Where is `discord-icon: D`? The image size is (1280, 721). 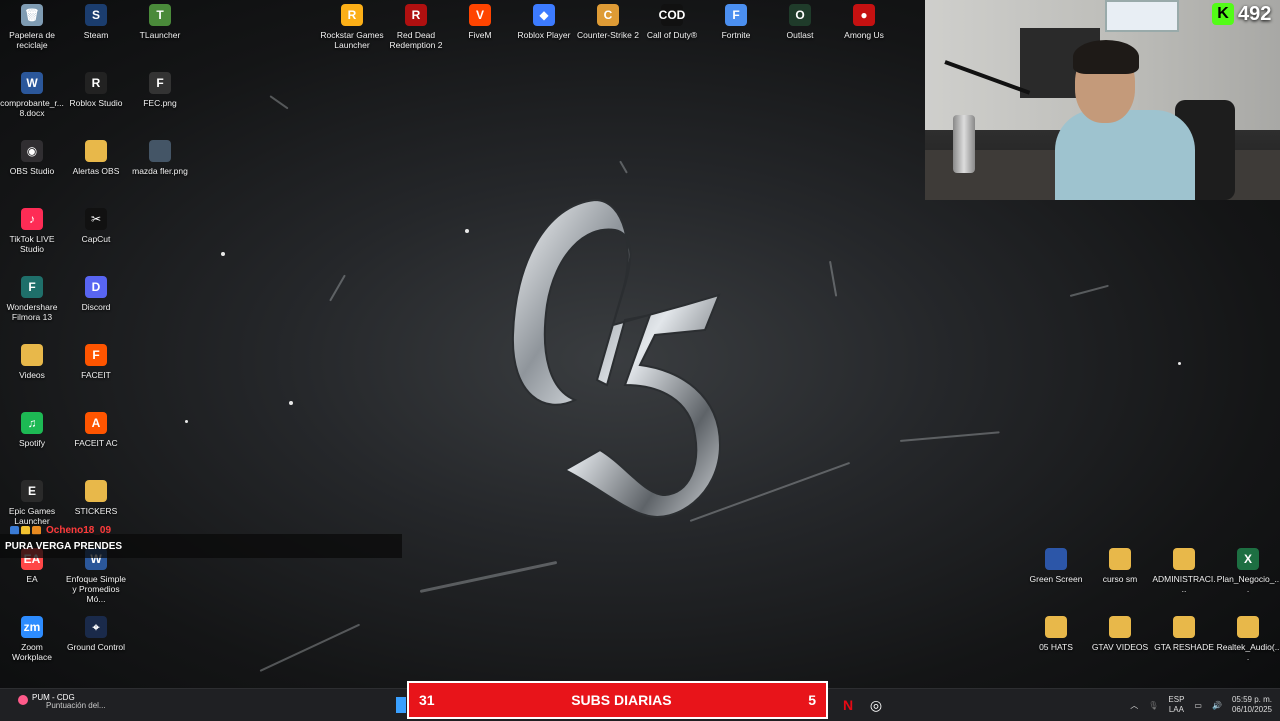 discord-icon: D is located at coordinates (96, 287).